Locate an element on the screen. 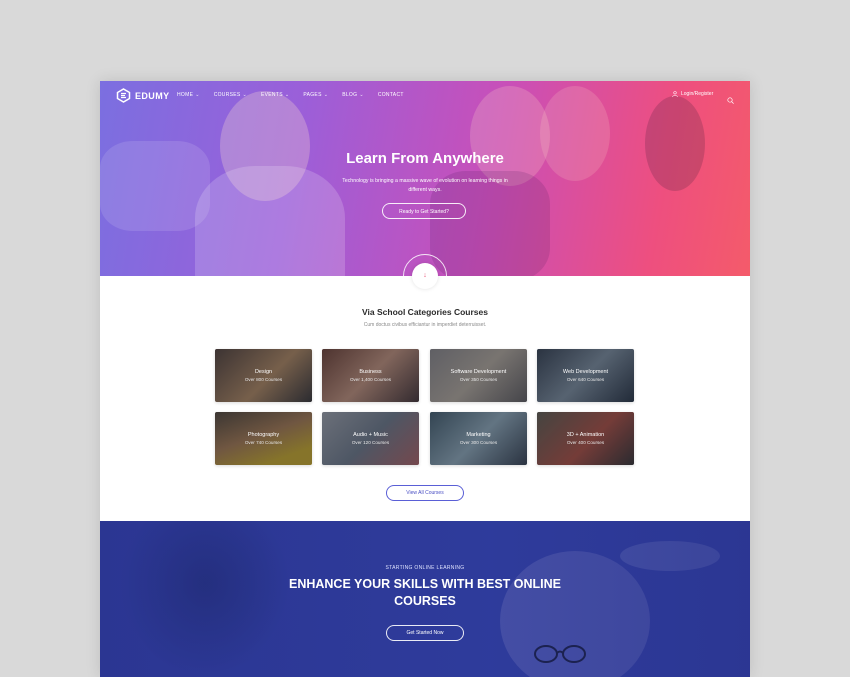  category-count: Over 1,400 Courses is located at coordinates (370, 379).